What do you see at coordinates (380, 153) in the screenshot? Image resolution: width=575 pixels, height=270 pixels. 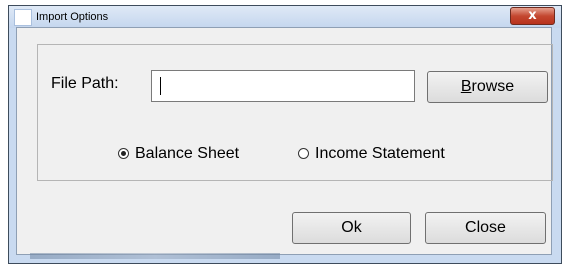 I see `income-statement-label: Income Statement` at bounding box center [380, 153].